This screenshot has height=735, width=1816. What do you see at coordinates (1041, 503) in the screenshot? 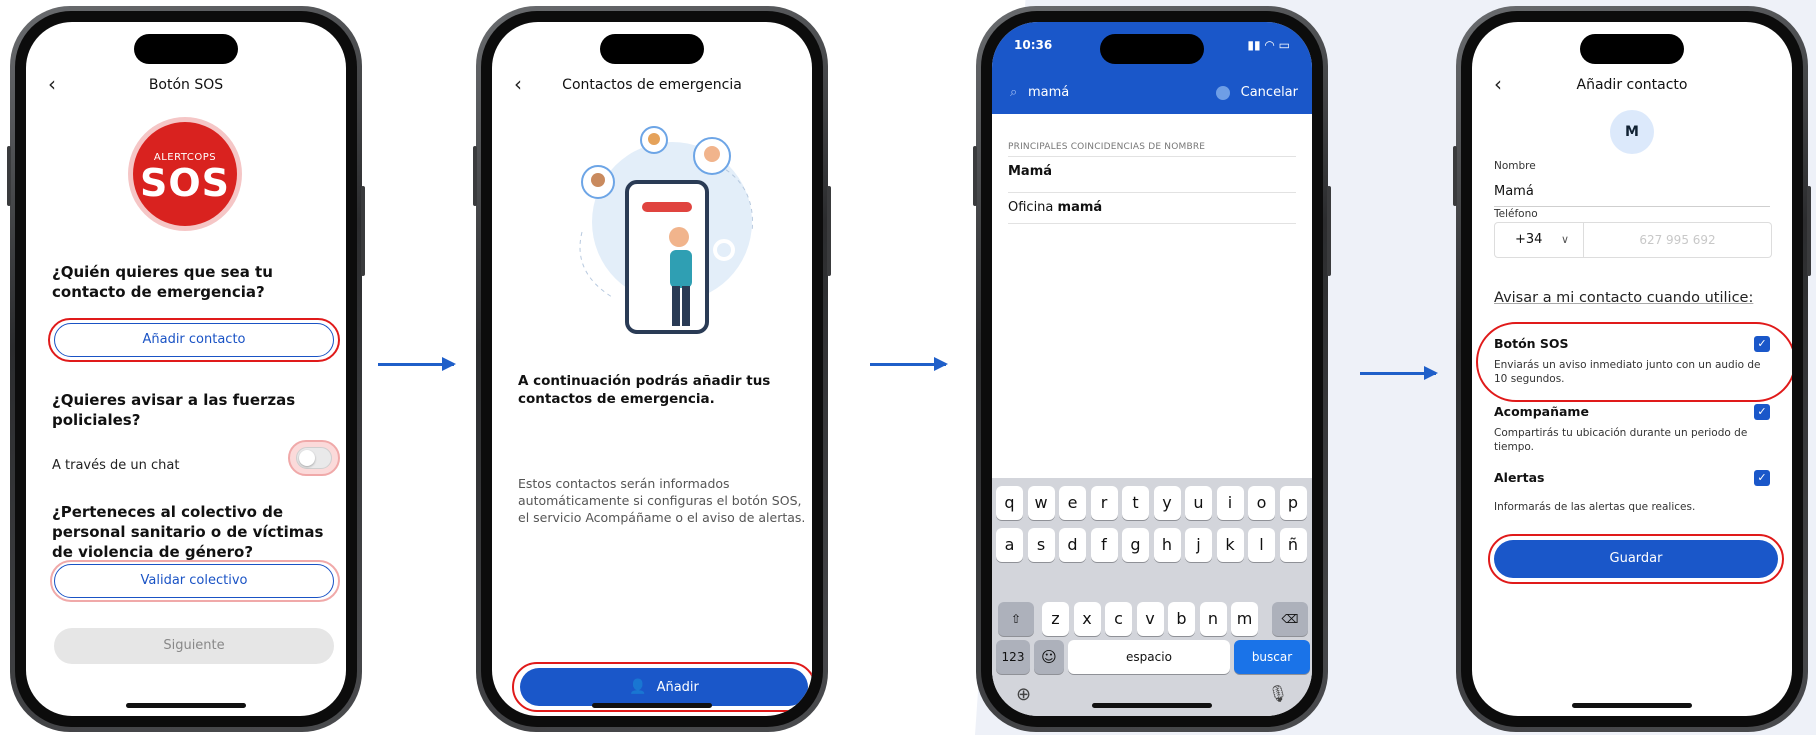
I see `key-w: w` at bounding box center [1041, 503].